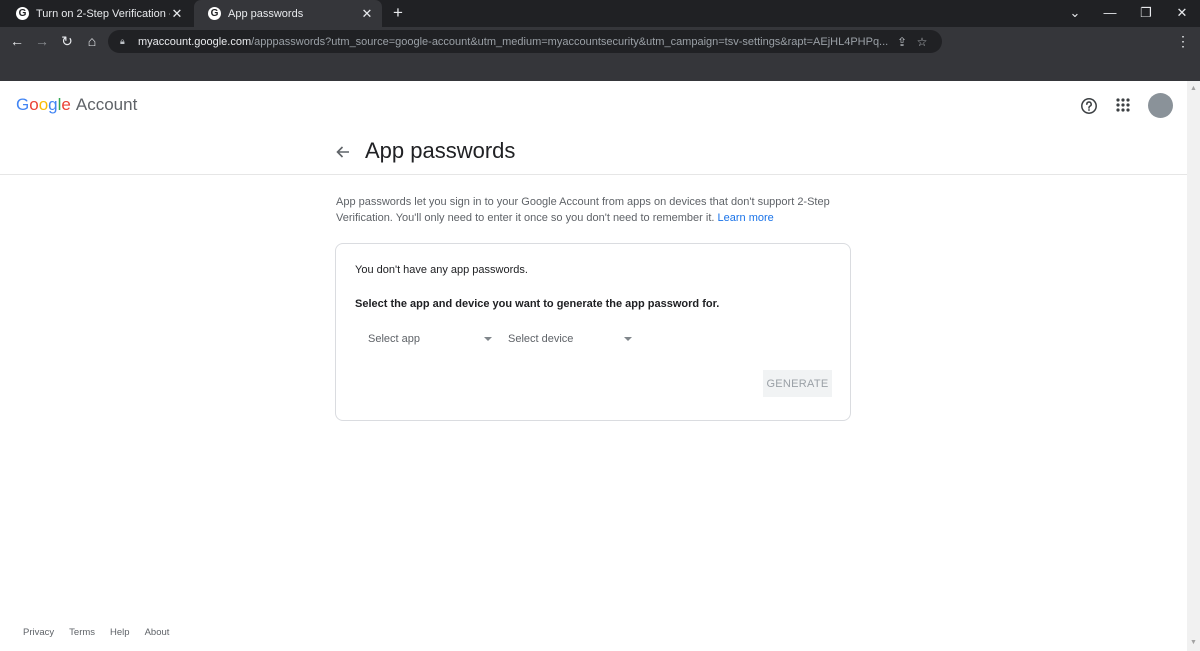 Image resolution: width=1200 pixels, height=651 pixels. I want to click on select-device-label: Select device, so click(541, 339).